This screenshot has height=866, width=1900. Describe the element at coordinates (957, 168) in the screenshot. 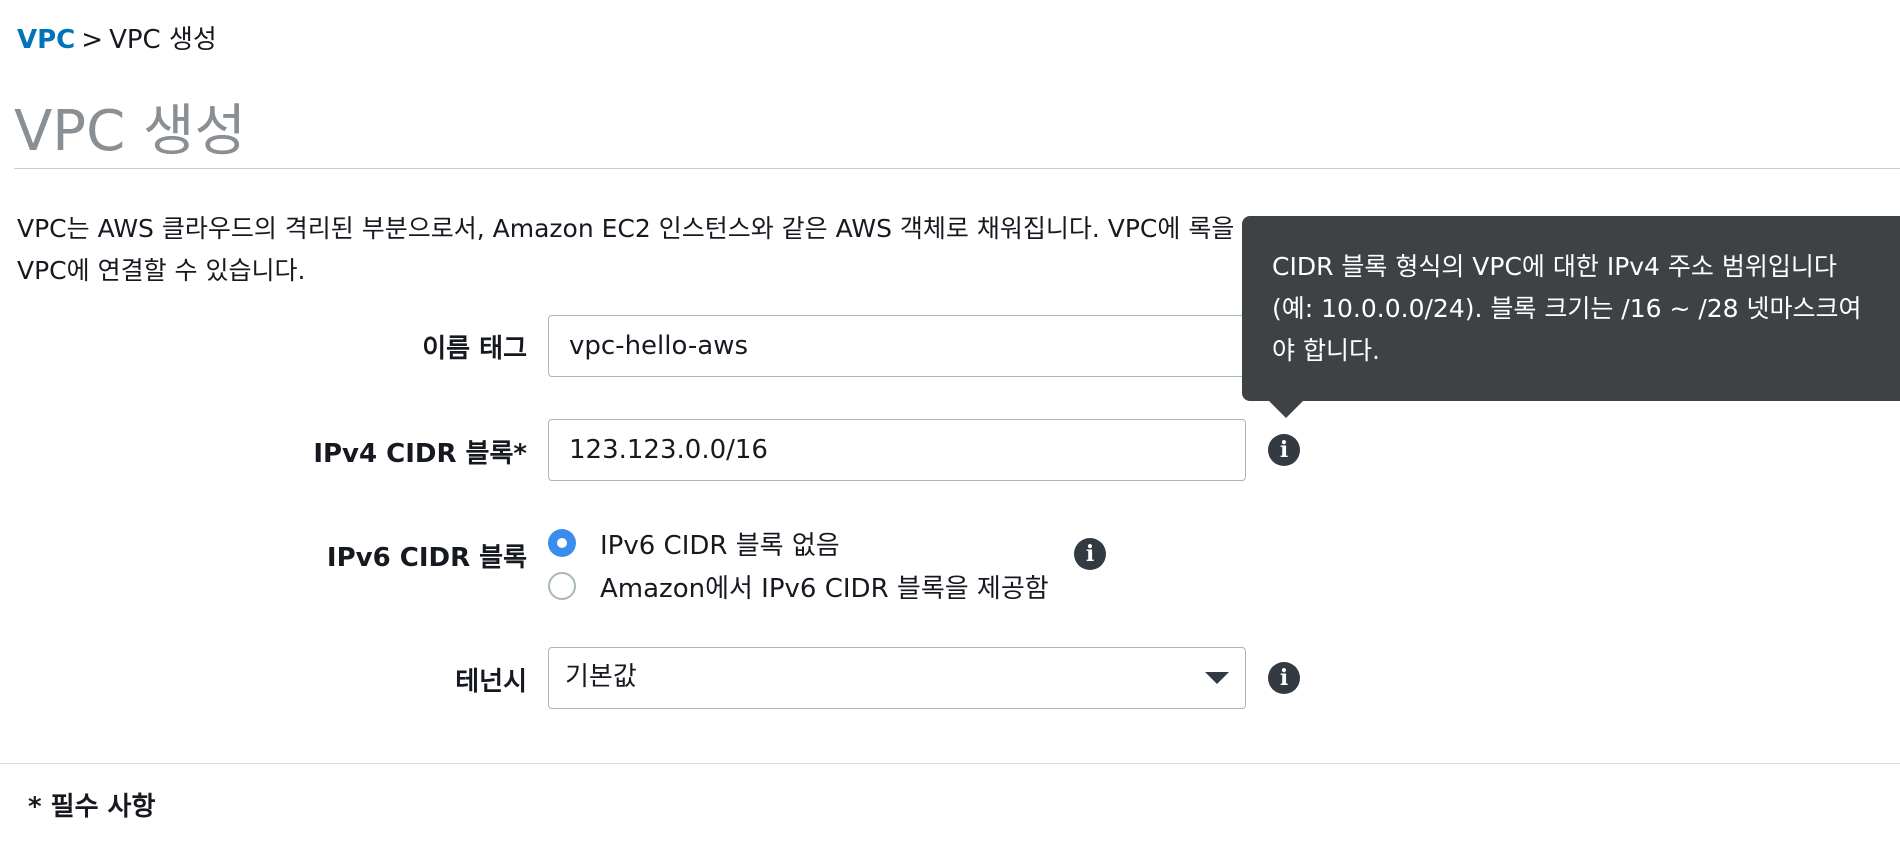

I see `title-divider` at that location.